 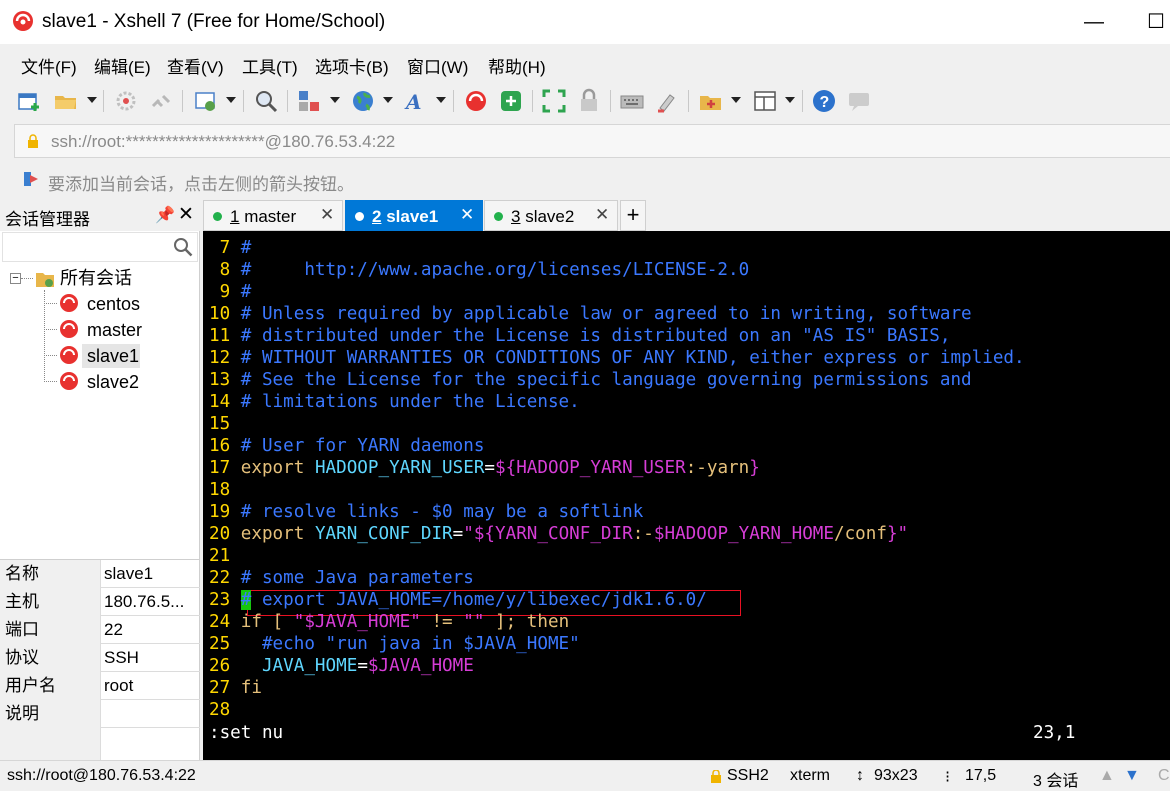 What do you see at coordinates (585, 180) in the screenshot?
I see `hint-bar: 要添加当前会话，点击左侧的箭头按钮。` at bounding box center [585, 180].